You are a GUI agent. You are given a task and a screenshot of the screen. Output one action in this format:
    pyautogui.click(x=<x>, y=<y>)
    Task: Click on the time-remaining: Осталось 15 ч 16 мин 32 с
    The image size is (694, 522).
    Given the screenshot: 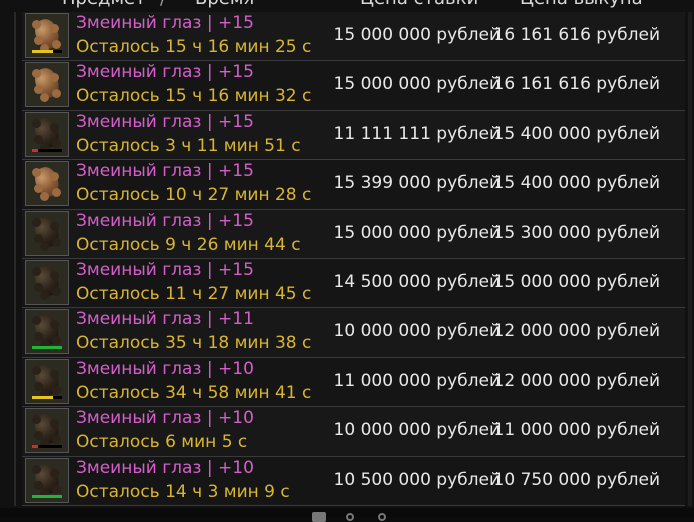 What is the action you would take?
    pyautogui.click(x=194, y=96)
    